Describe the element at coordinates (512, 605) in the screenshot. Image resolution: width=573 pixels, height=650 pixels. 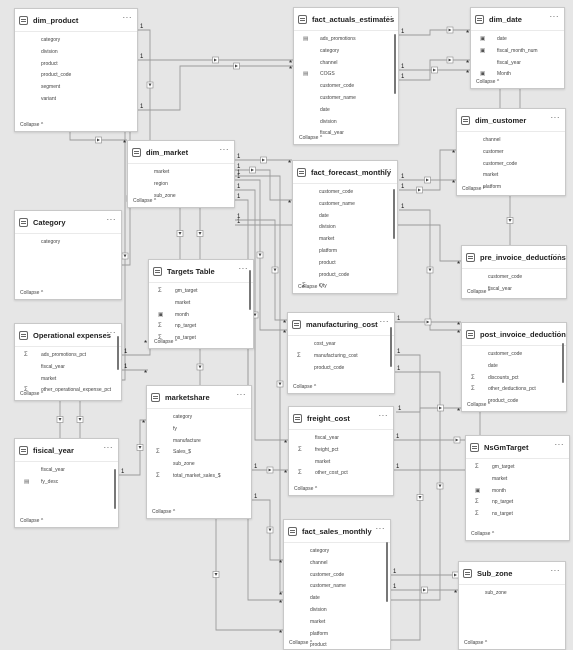
I see `table-card-sub-zone: Sub_zone ··· sub_zone Collapse ^` at that location.